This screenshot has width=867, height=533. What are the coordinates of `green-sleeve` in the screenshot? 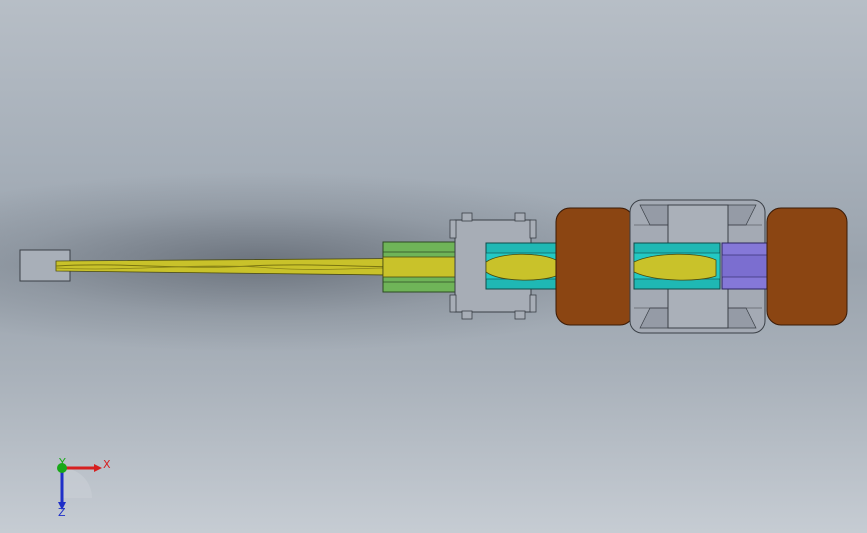 It's located at (425, 267).